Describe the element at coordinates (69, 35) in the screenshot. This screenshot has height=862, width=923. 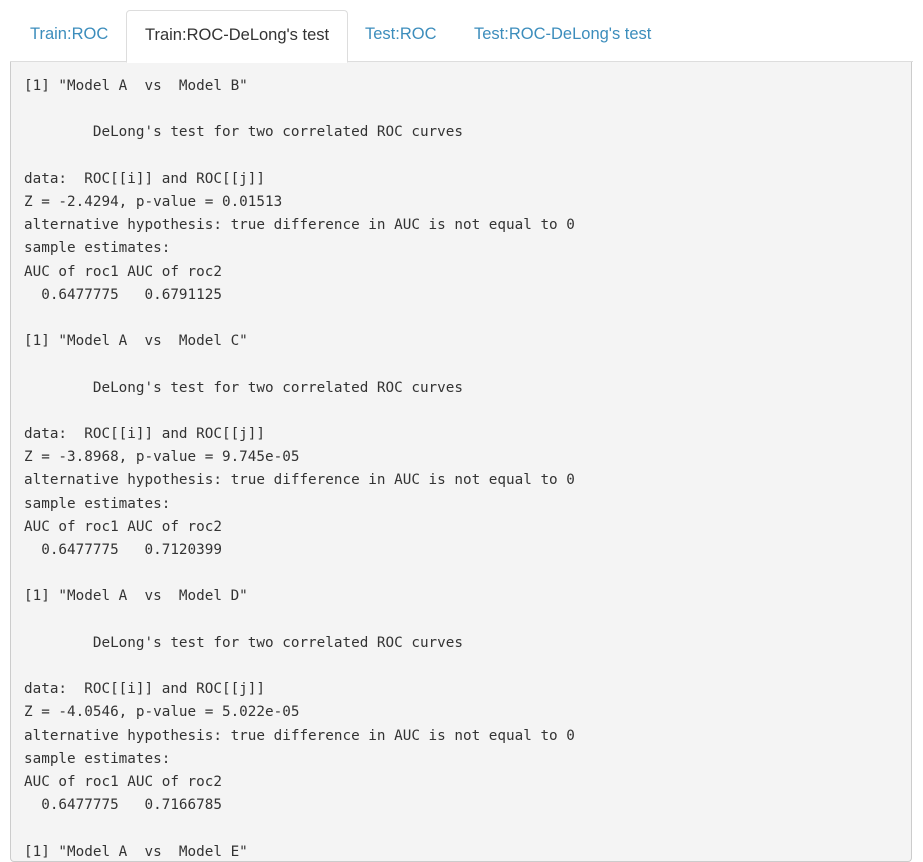
I see `tab-train-roc: Train:ROC` at that location.